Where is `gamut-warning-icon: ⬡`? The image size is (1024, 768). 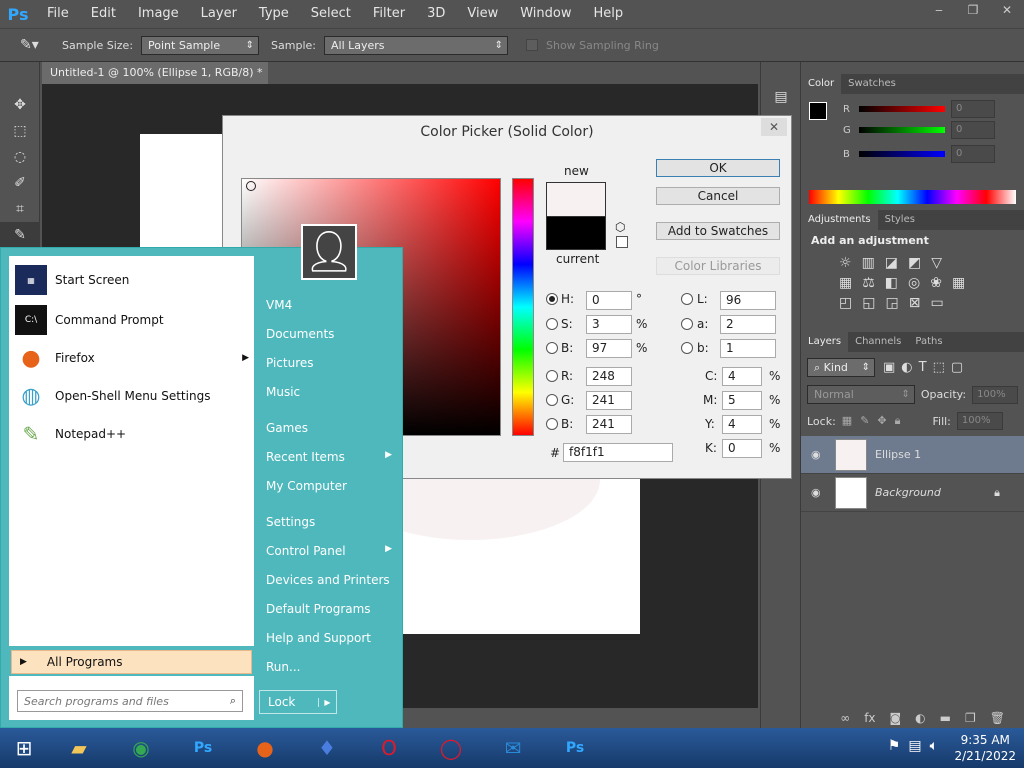
gamut-warning-icon: ⬡ is located at coordinates (620, 227).